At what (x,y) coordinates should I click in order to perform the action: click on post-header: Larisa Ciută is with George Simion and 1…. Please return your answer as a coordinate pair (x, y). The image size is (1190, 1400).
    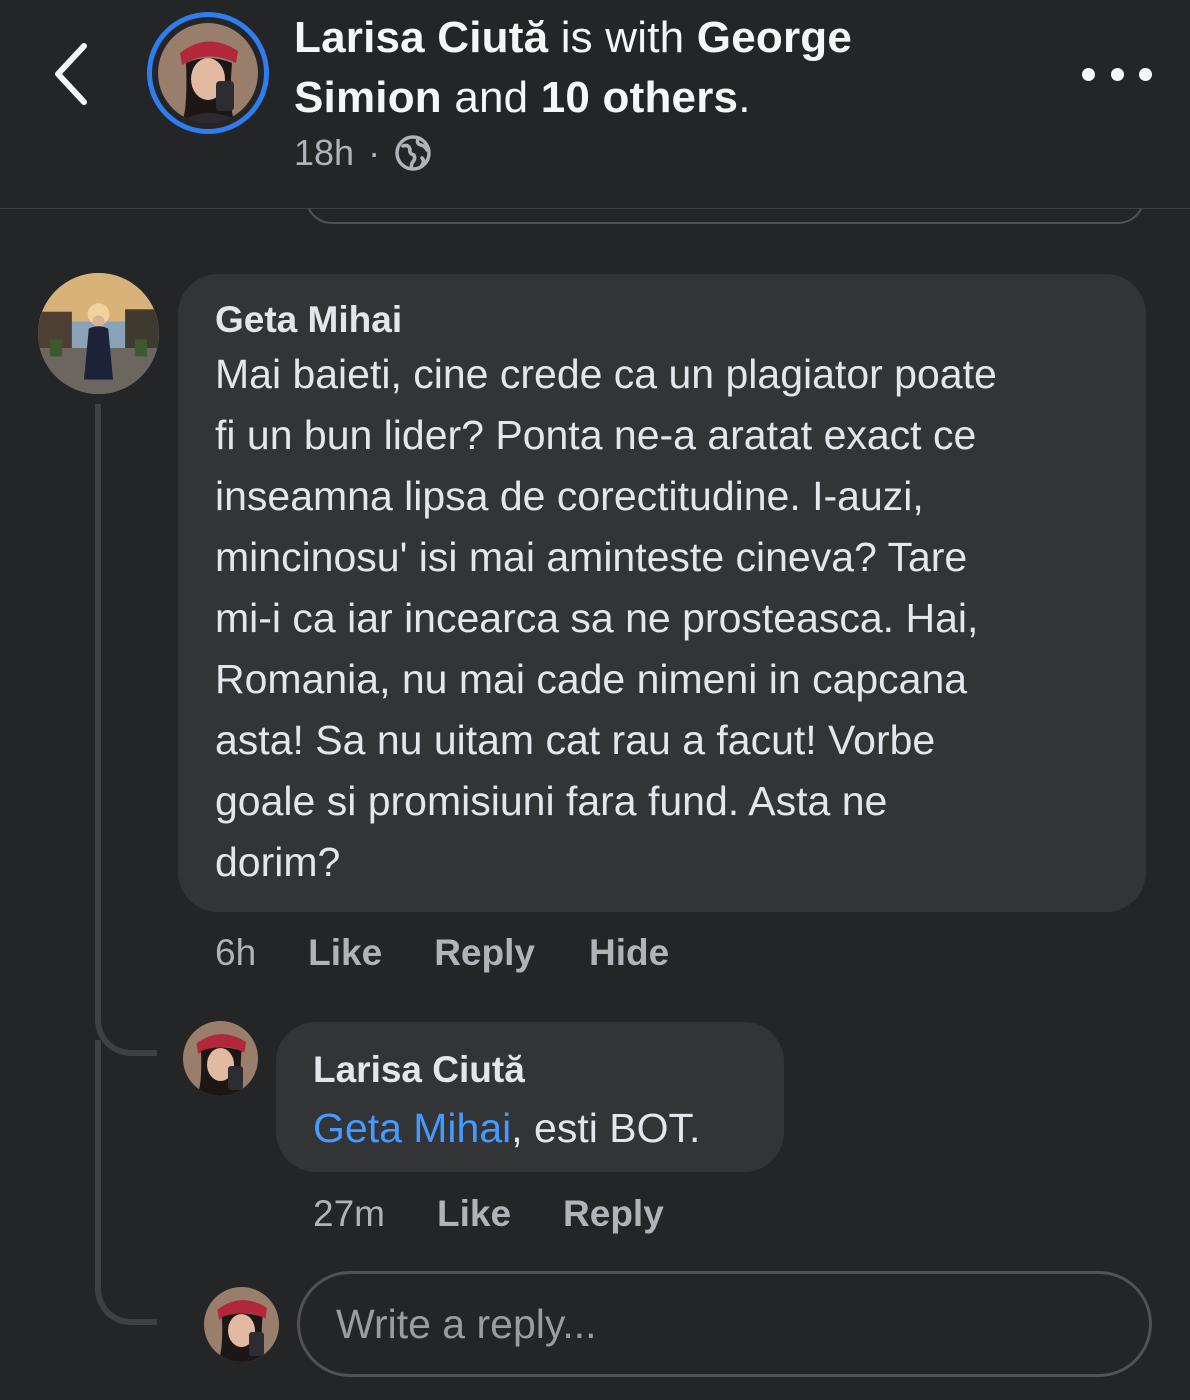
    Looking at the image, I should click on (595, 104).